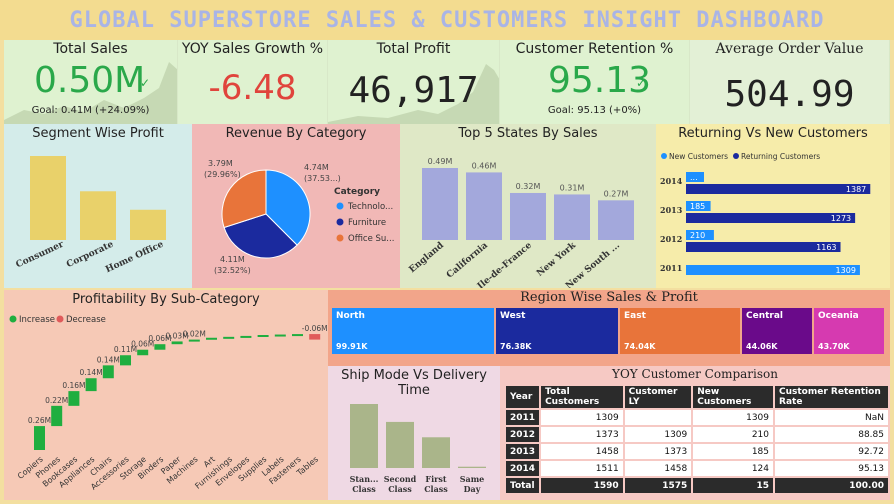 The height and width of the screenshot is (504, 894). I want to click on table-cell: 1458, so click(582, 451).